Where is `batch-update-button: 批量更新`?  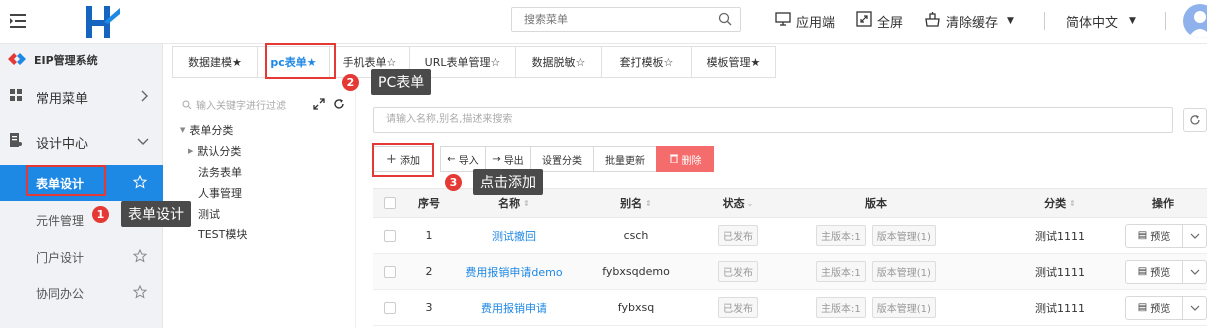
batch-update-button: 批量更新 is located at coordinates (625, 159).